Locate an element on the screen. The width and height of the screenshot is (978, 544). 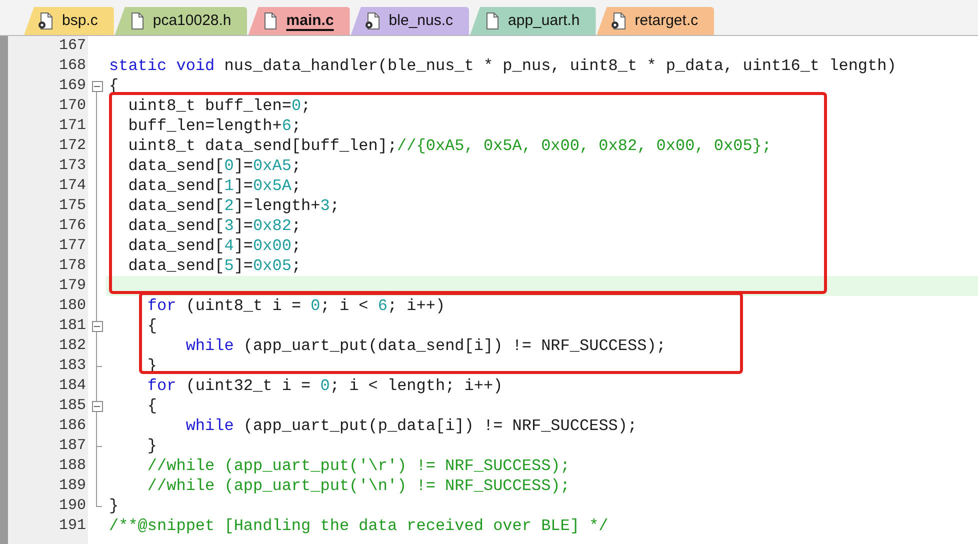
line-number: 184 is located at coordinates (72, 386).